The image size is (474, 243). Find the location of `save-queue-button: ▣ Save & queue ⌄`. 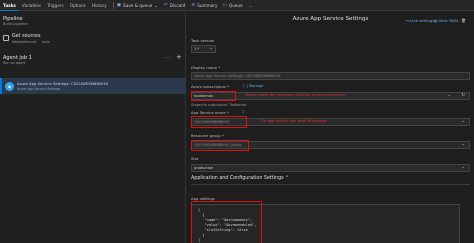

save-queue-button: ▣ Save & queue ⌄ is located at coordinates (137, 5).